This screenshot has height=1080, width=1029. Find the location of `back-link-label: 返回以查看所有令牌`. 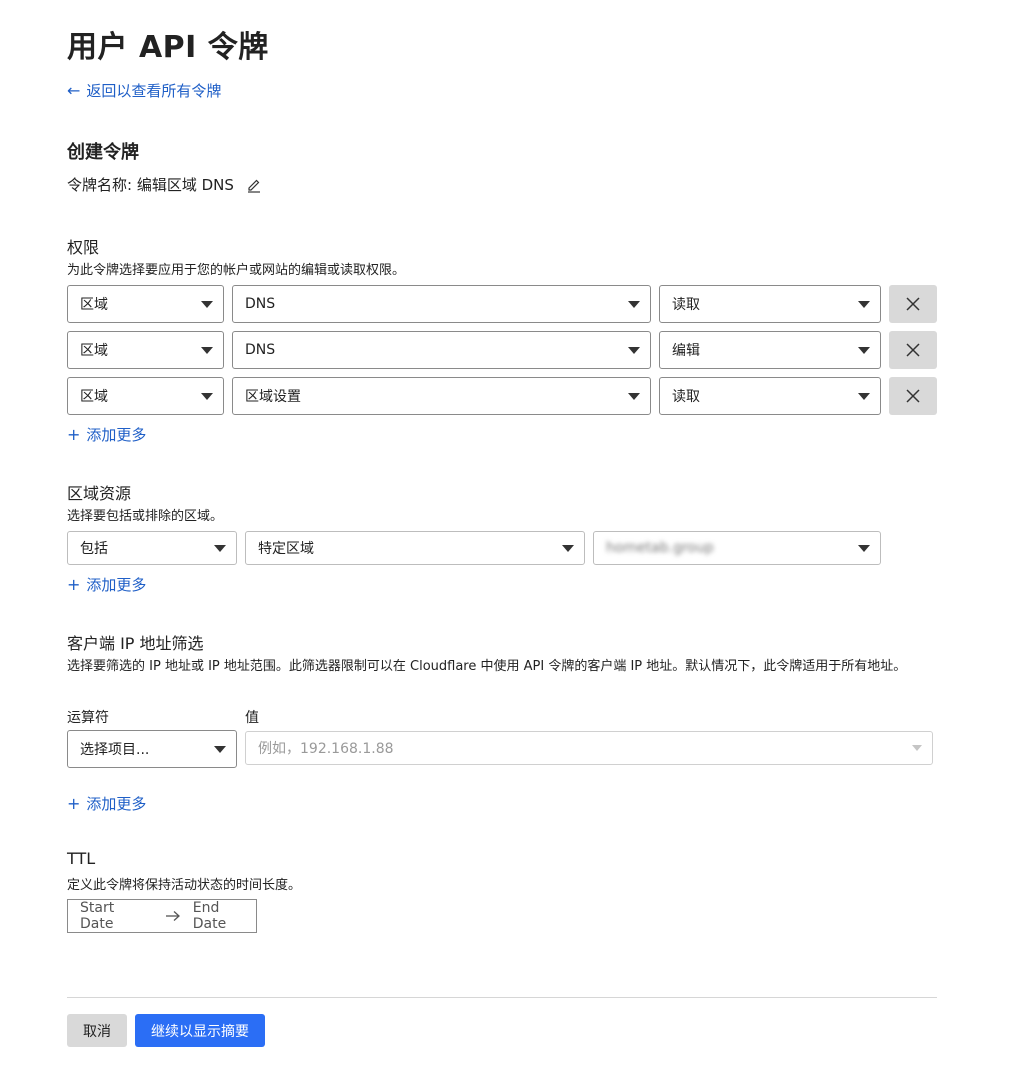

back-link-label: 返回以查看所有令牌 is located at coordinates (154, 91).